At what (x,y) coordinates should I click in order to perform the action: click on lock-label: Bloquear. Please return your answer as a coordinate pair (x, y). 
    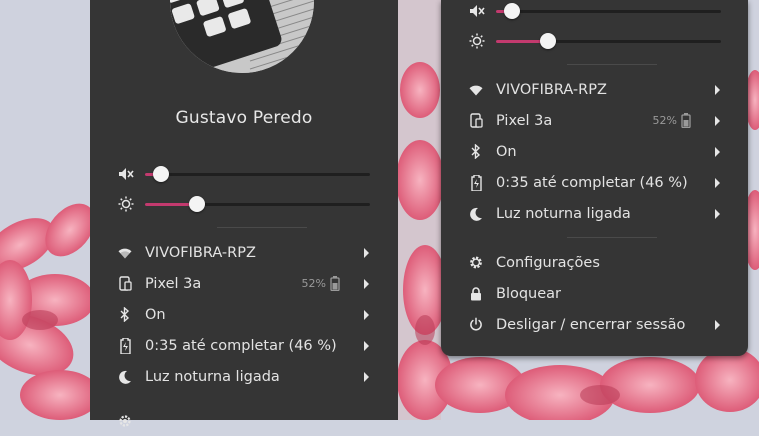
    Looking at the image, I should click on (529, 293).